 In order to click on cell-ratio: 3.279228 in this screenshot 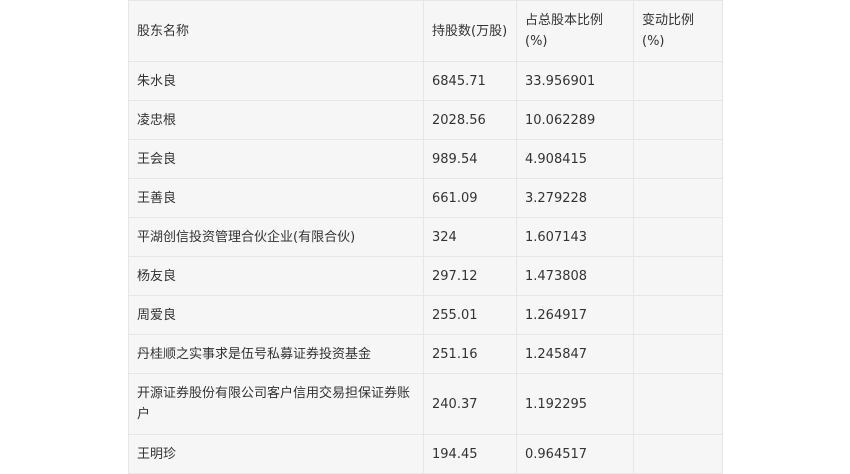, I will do `click(575, 198)`.